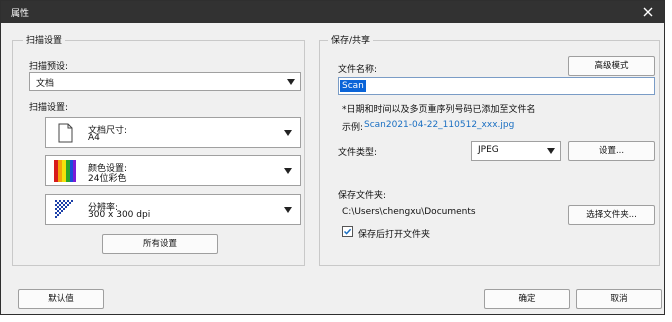  Describe the element at coordinates (49, 108) in the screenshot. I see `scan-settings-label: 扫描设置:` at that location.